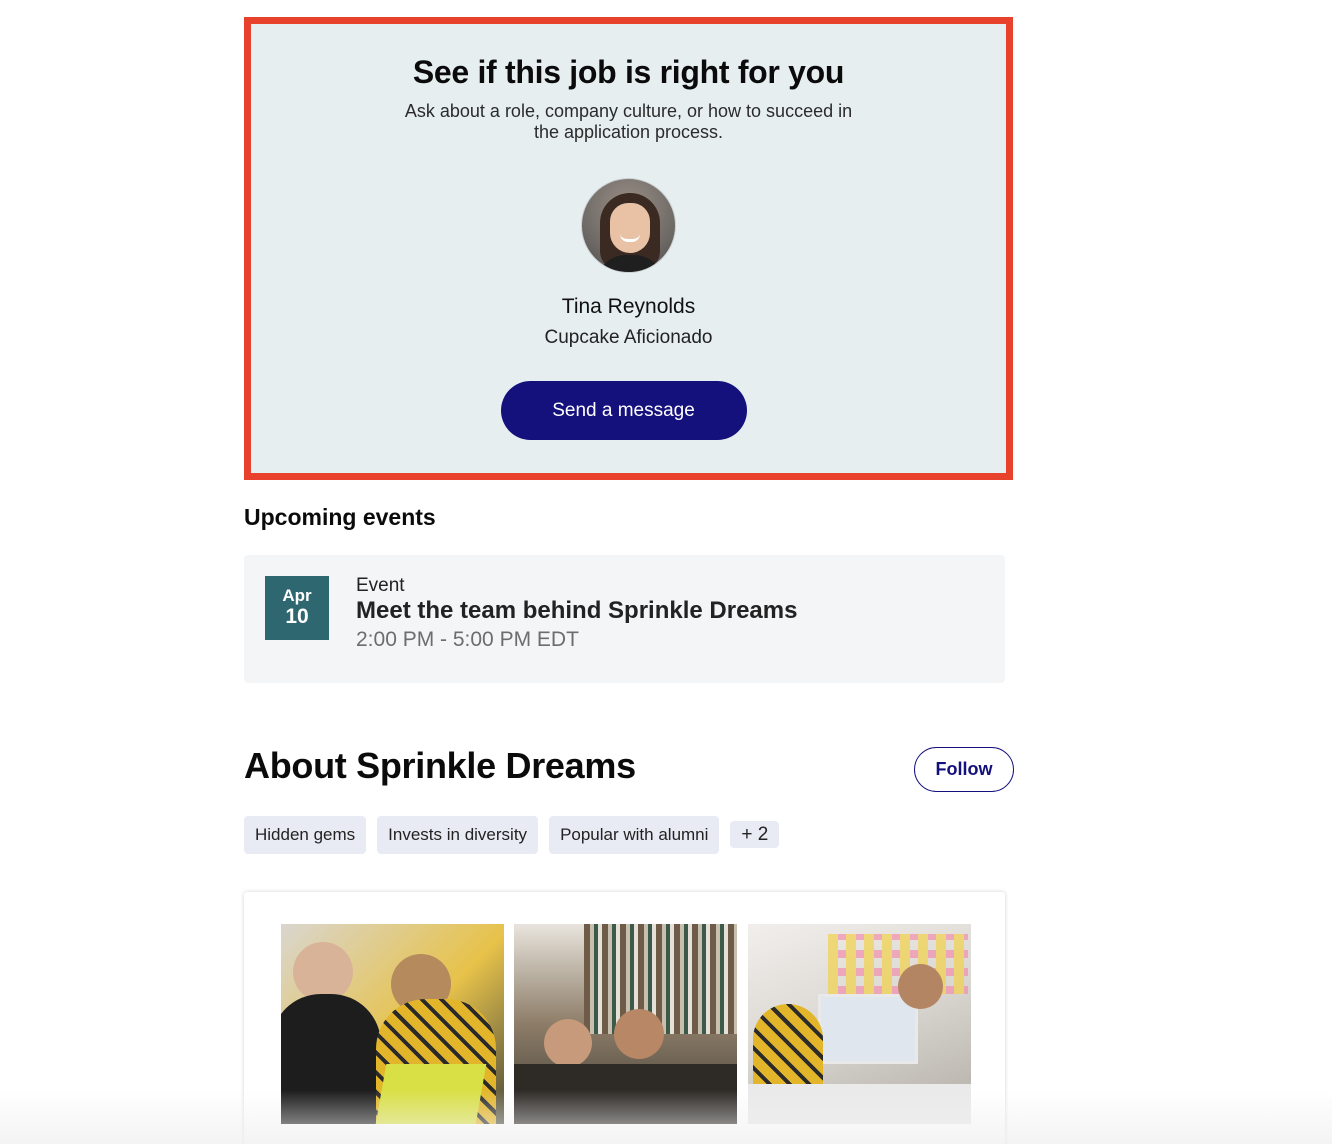  I want to click on tag-invests-in-diversity: Invests in diversity, so click(458, 835).